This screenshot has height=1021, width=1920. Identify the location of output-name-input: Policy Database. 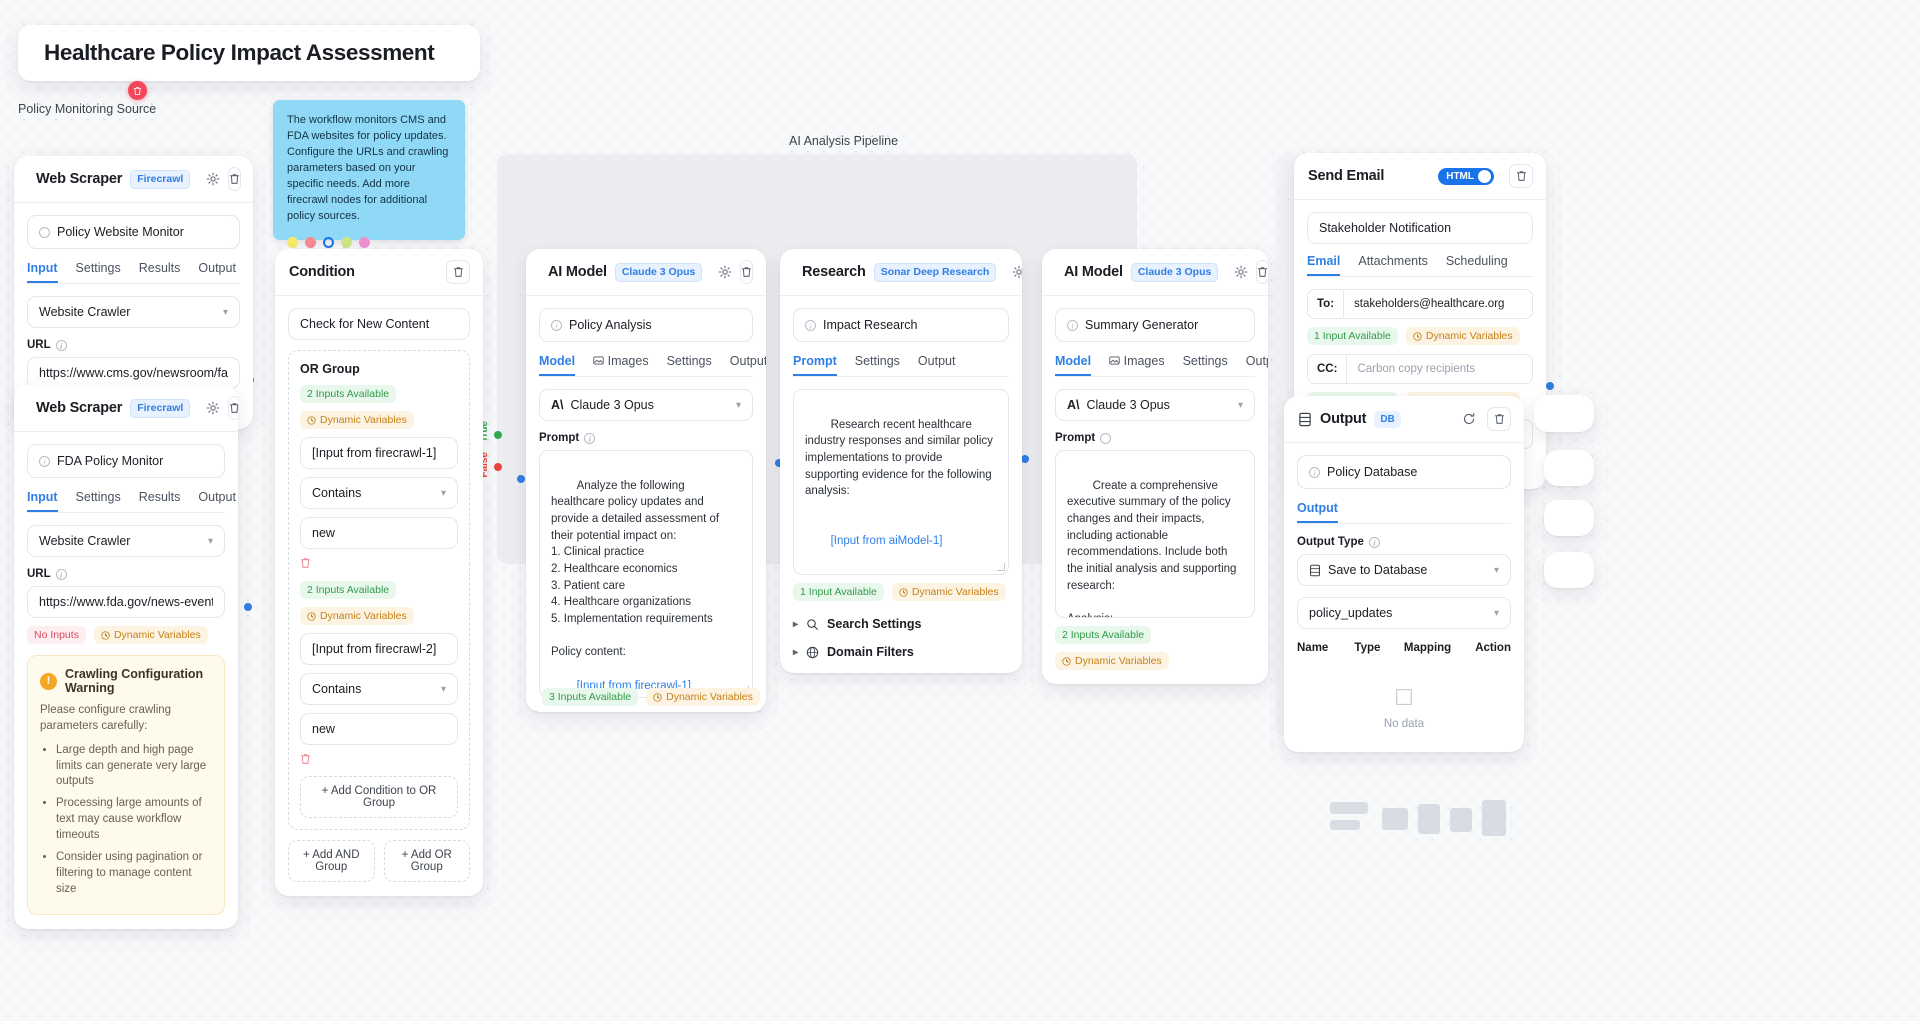
(1404, 472).